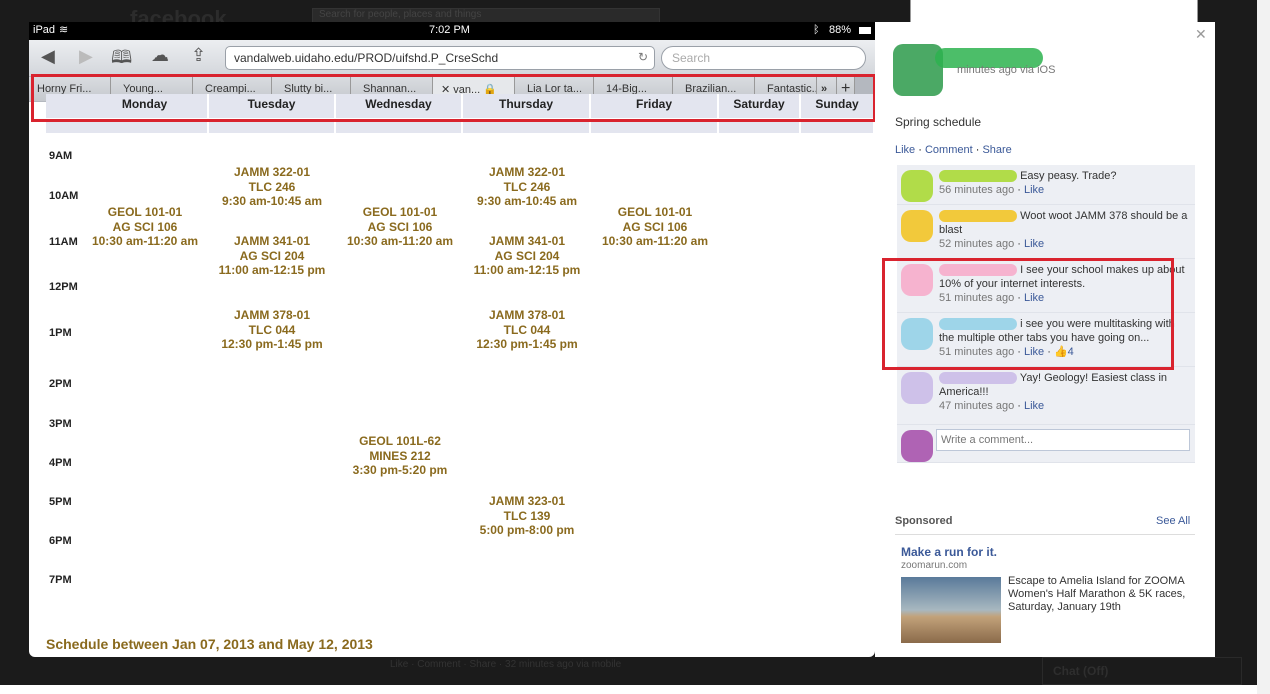 The width and height of the screenshot is (1270, 694). Describe the element at coordinates (643, 57) in the screenshot. I see `reload-icon: ↻` at that location.